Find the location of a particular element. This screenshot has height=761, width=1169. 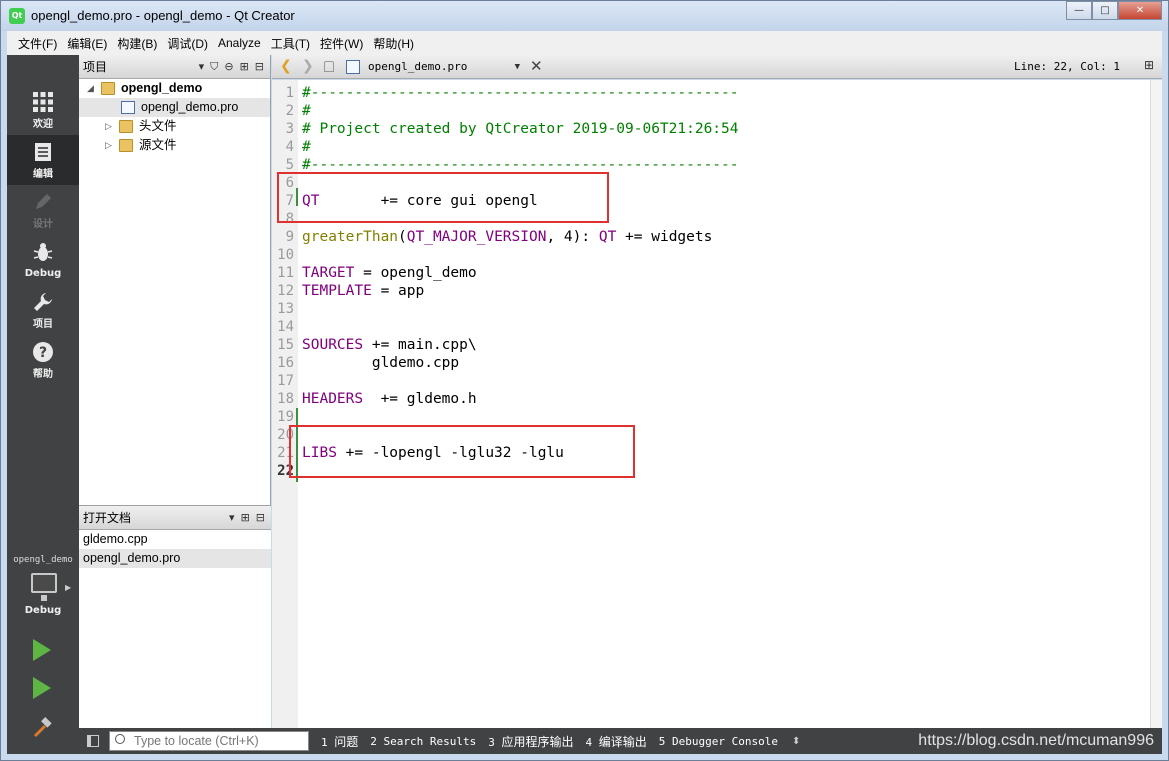

output-tab-application-output: 3 应用程序输出 is located at coordinates (530, 741).